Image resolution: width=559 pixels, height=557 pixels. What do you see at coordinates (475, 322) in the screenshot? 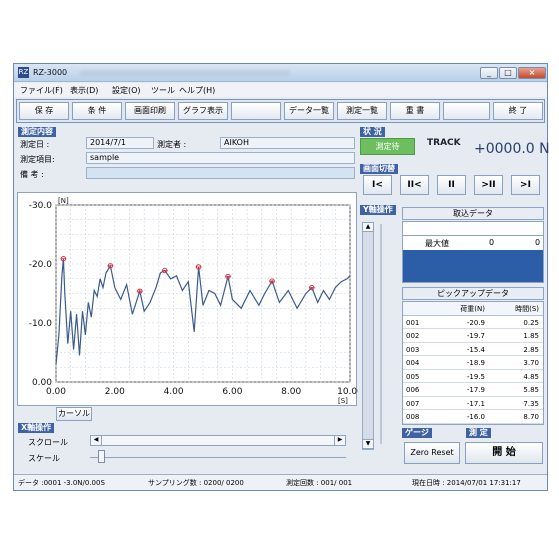
I see `pickup-cell: -20.9` at bounding box center [475, 322].